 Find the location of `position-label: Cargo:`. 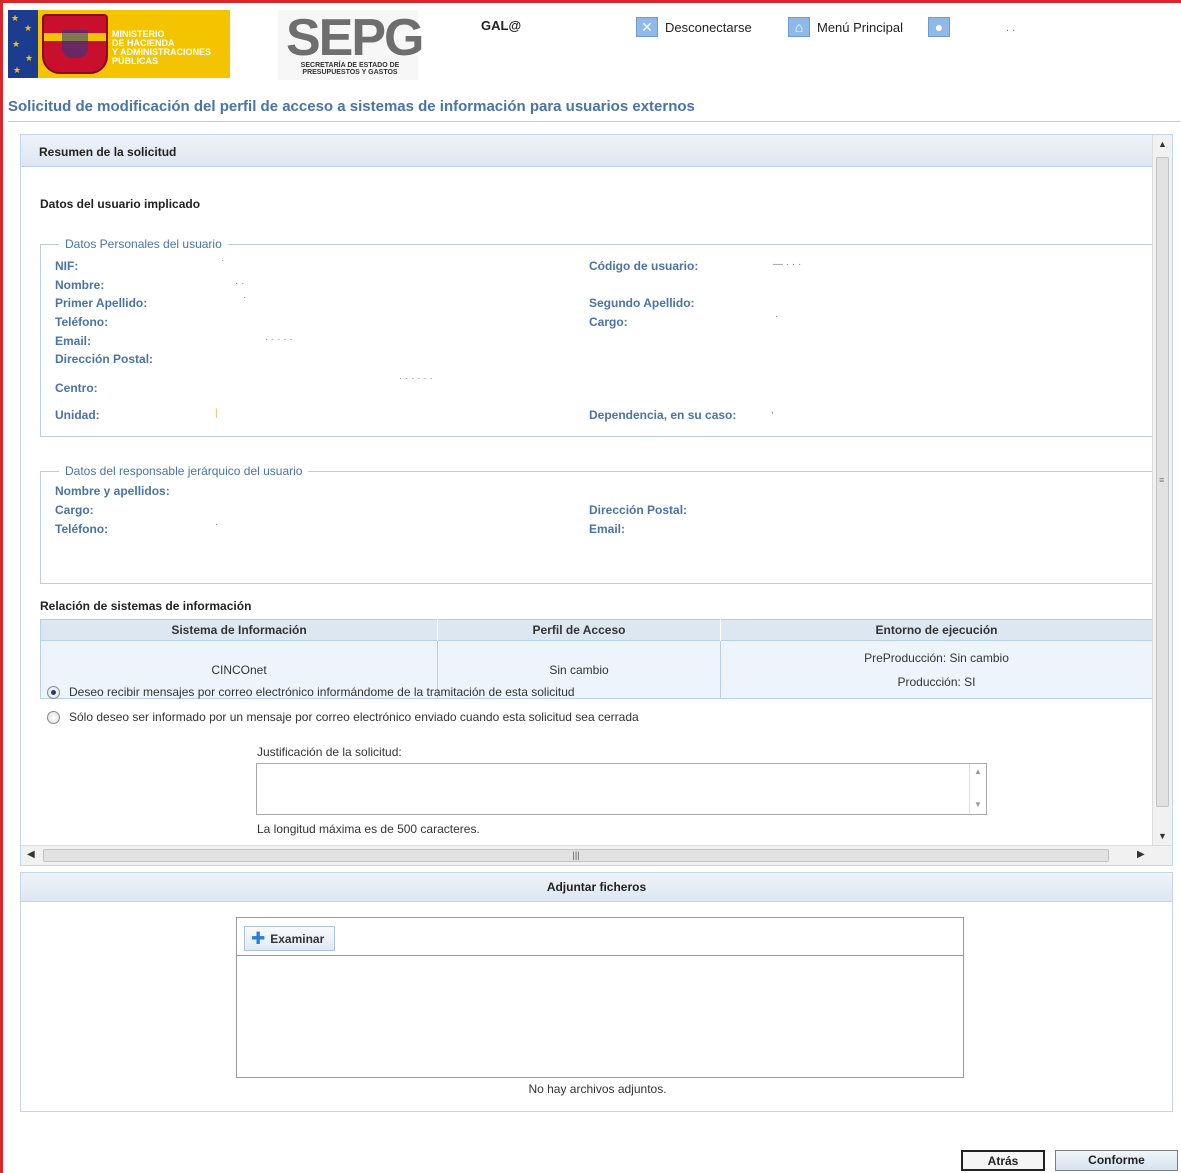

position-label: Cargo: is located at coordinates (608, 322).